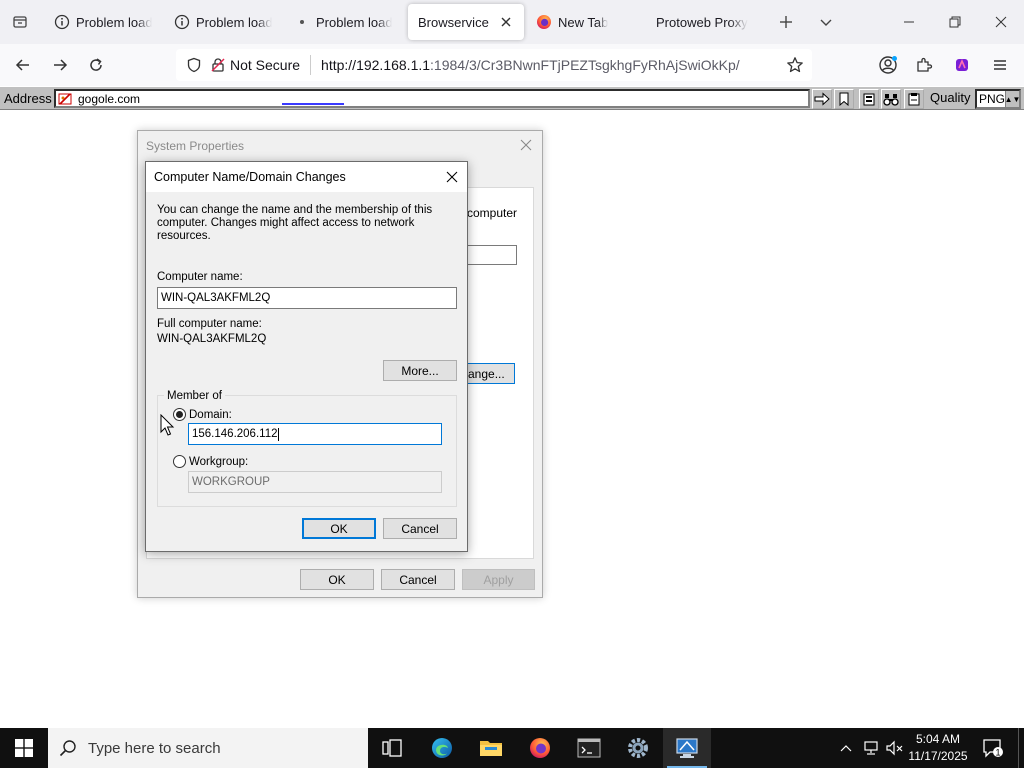 The image size is (1024, 768). I want to click on show-hidden-icons-chevron-up-icon, so click(846, 748).